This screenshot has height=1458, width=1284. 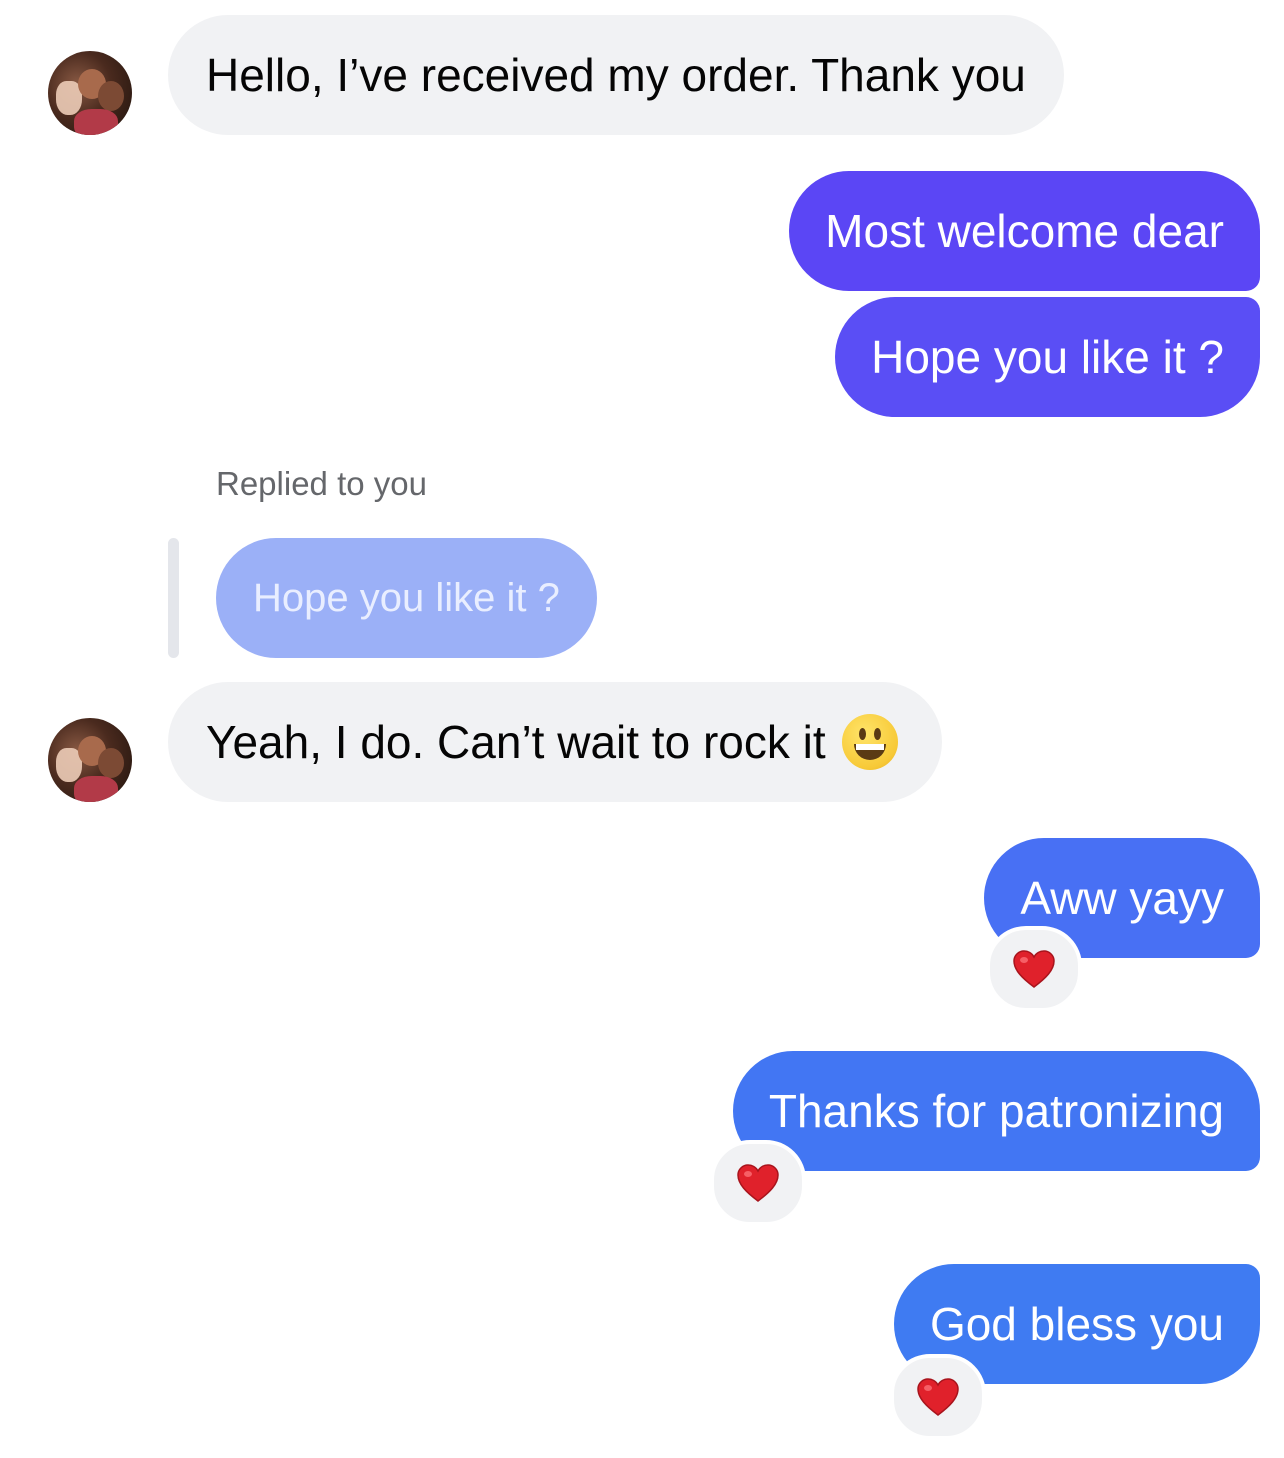 What do you see at coordinates (616, 75) in the screenshot?
I see `incoming-message: Hello, I’ve received my order. Thank you` at bounding box center [616, 75].